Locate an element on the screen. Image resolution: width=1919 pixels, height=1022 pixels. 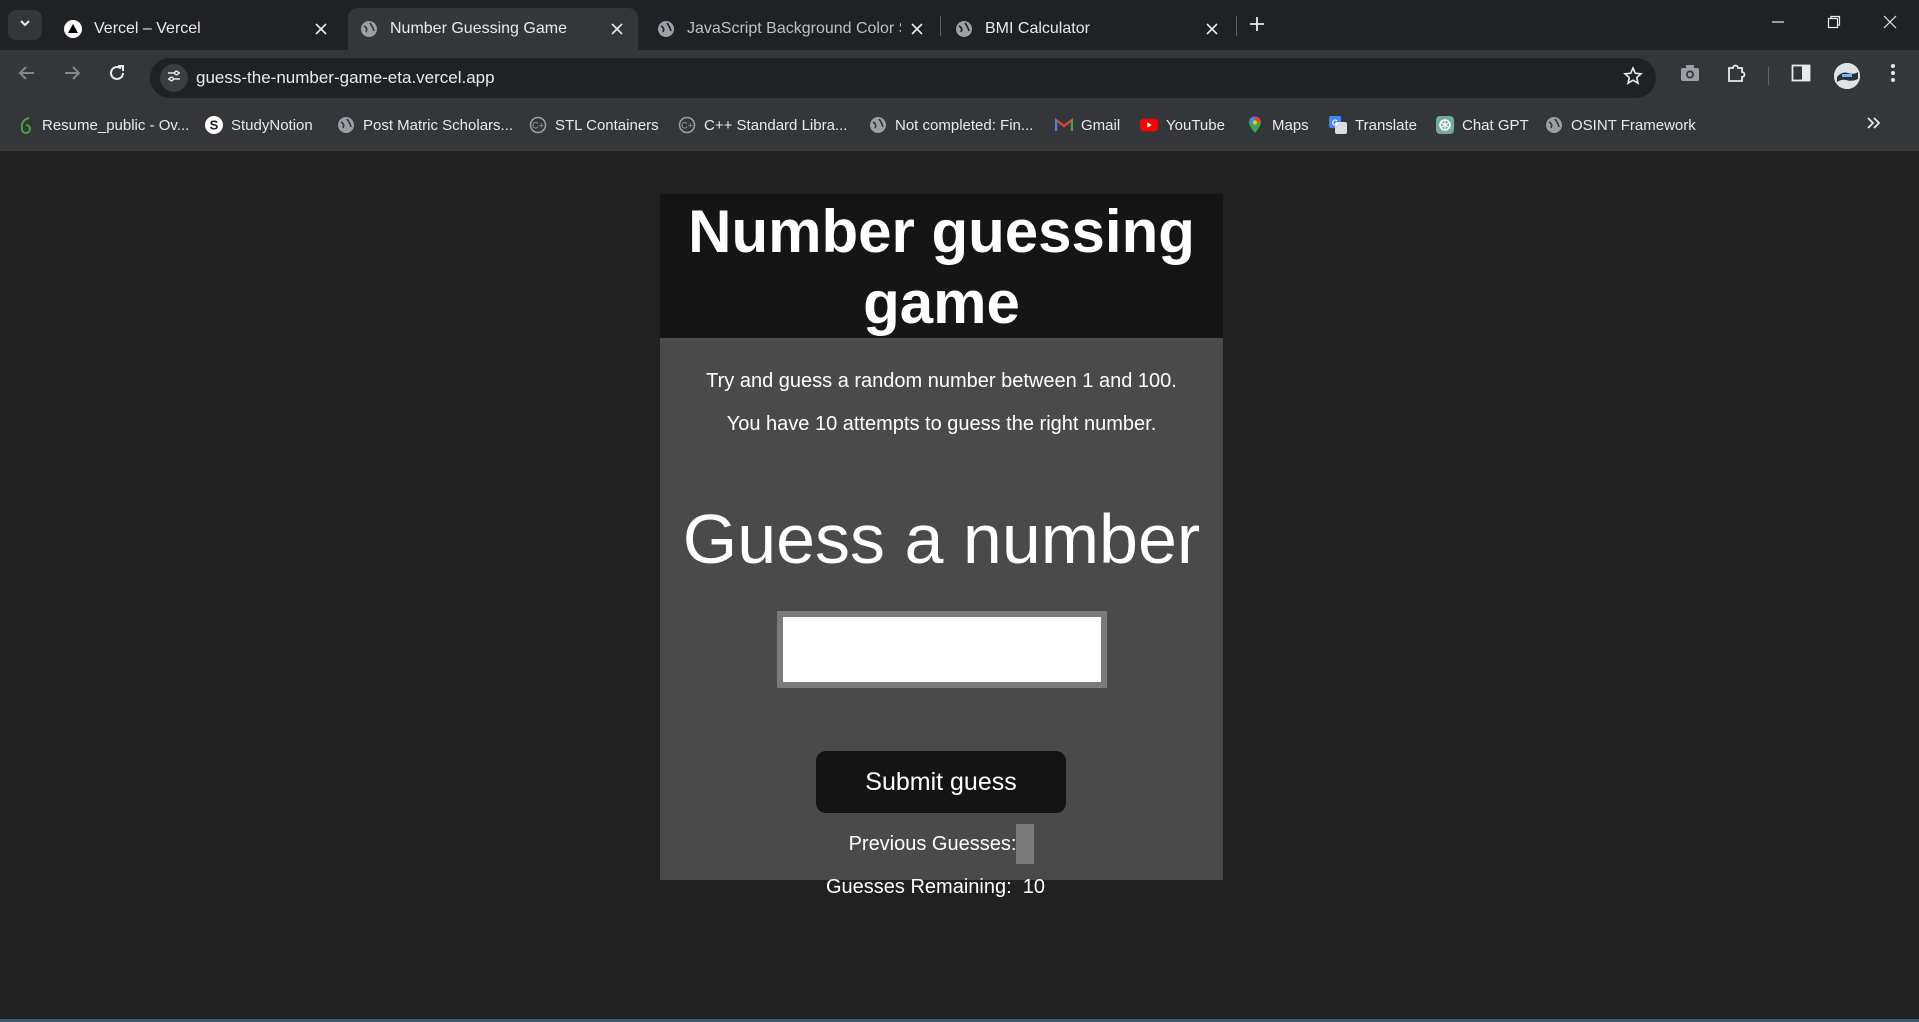
bookmark-label: STL Containers is located at coordinates (607, 125).